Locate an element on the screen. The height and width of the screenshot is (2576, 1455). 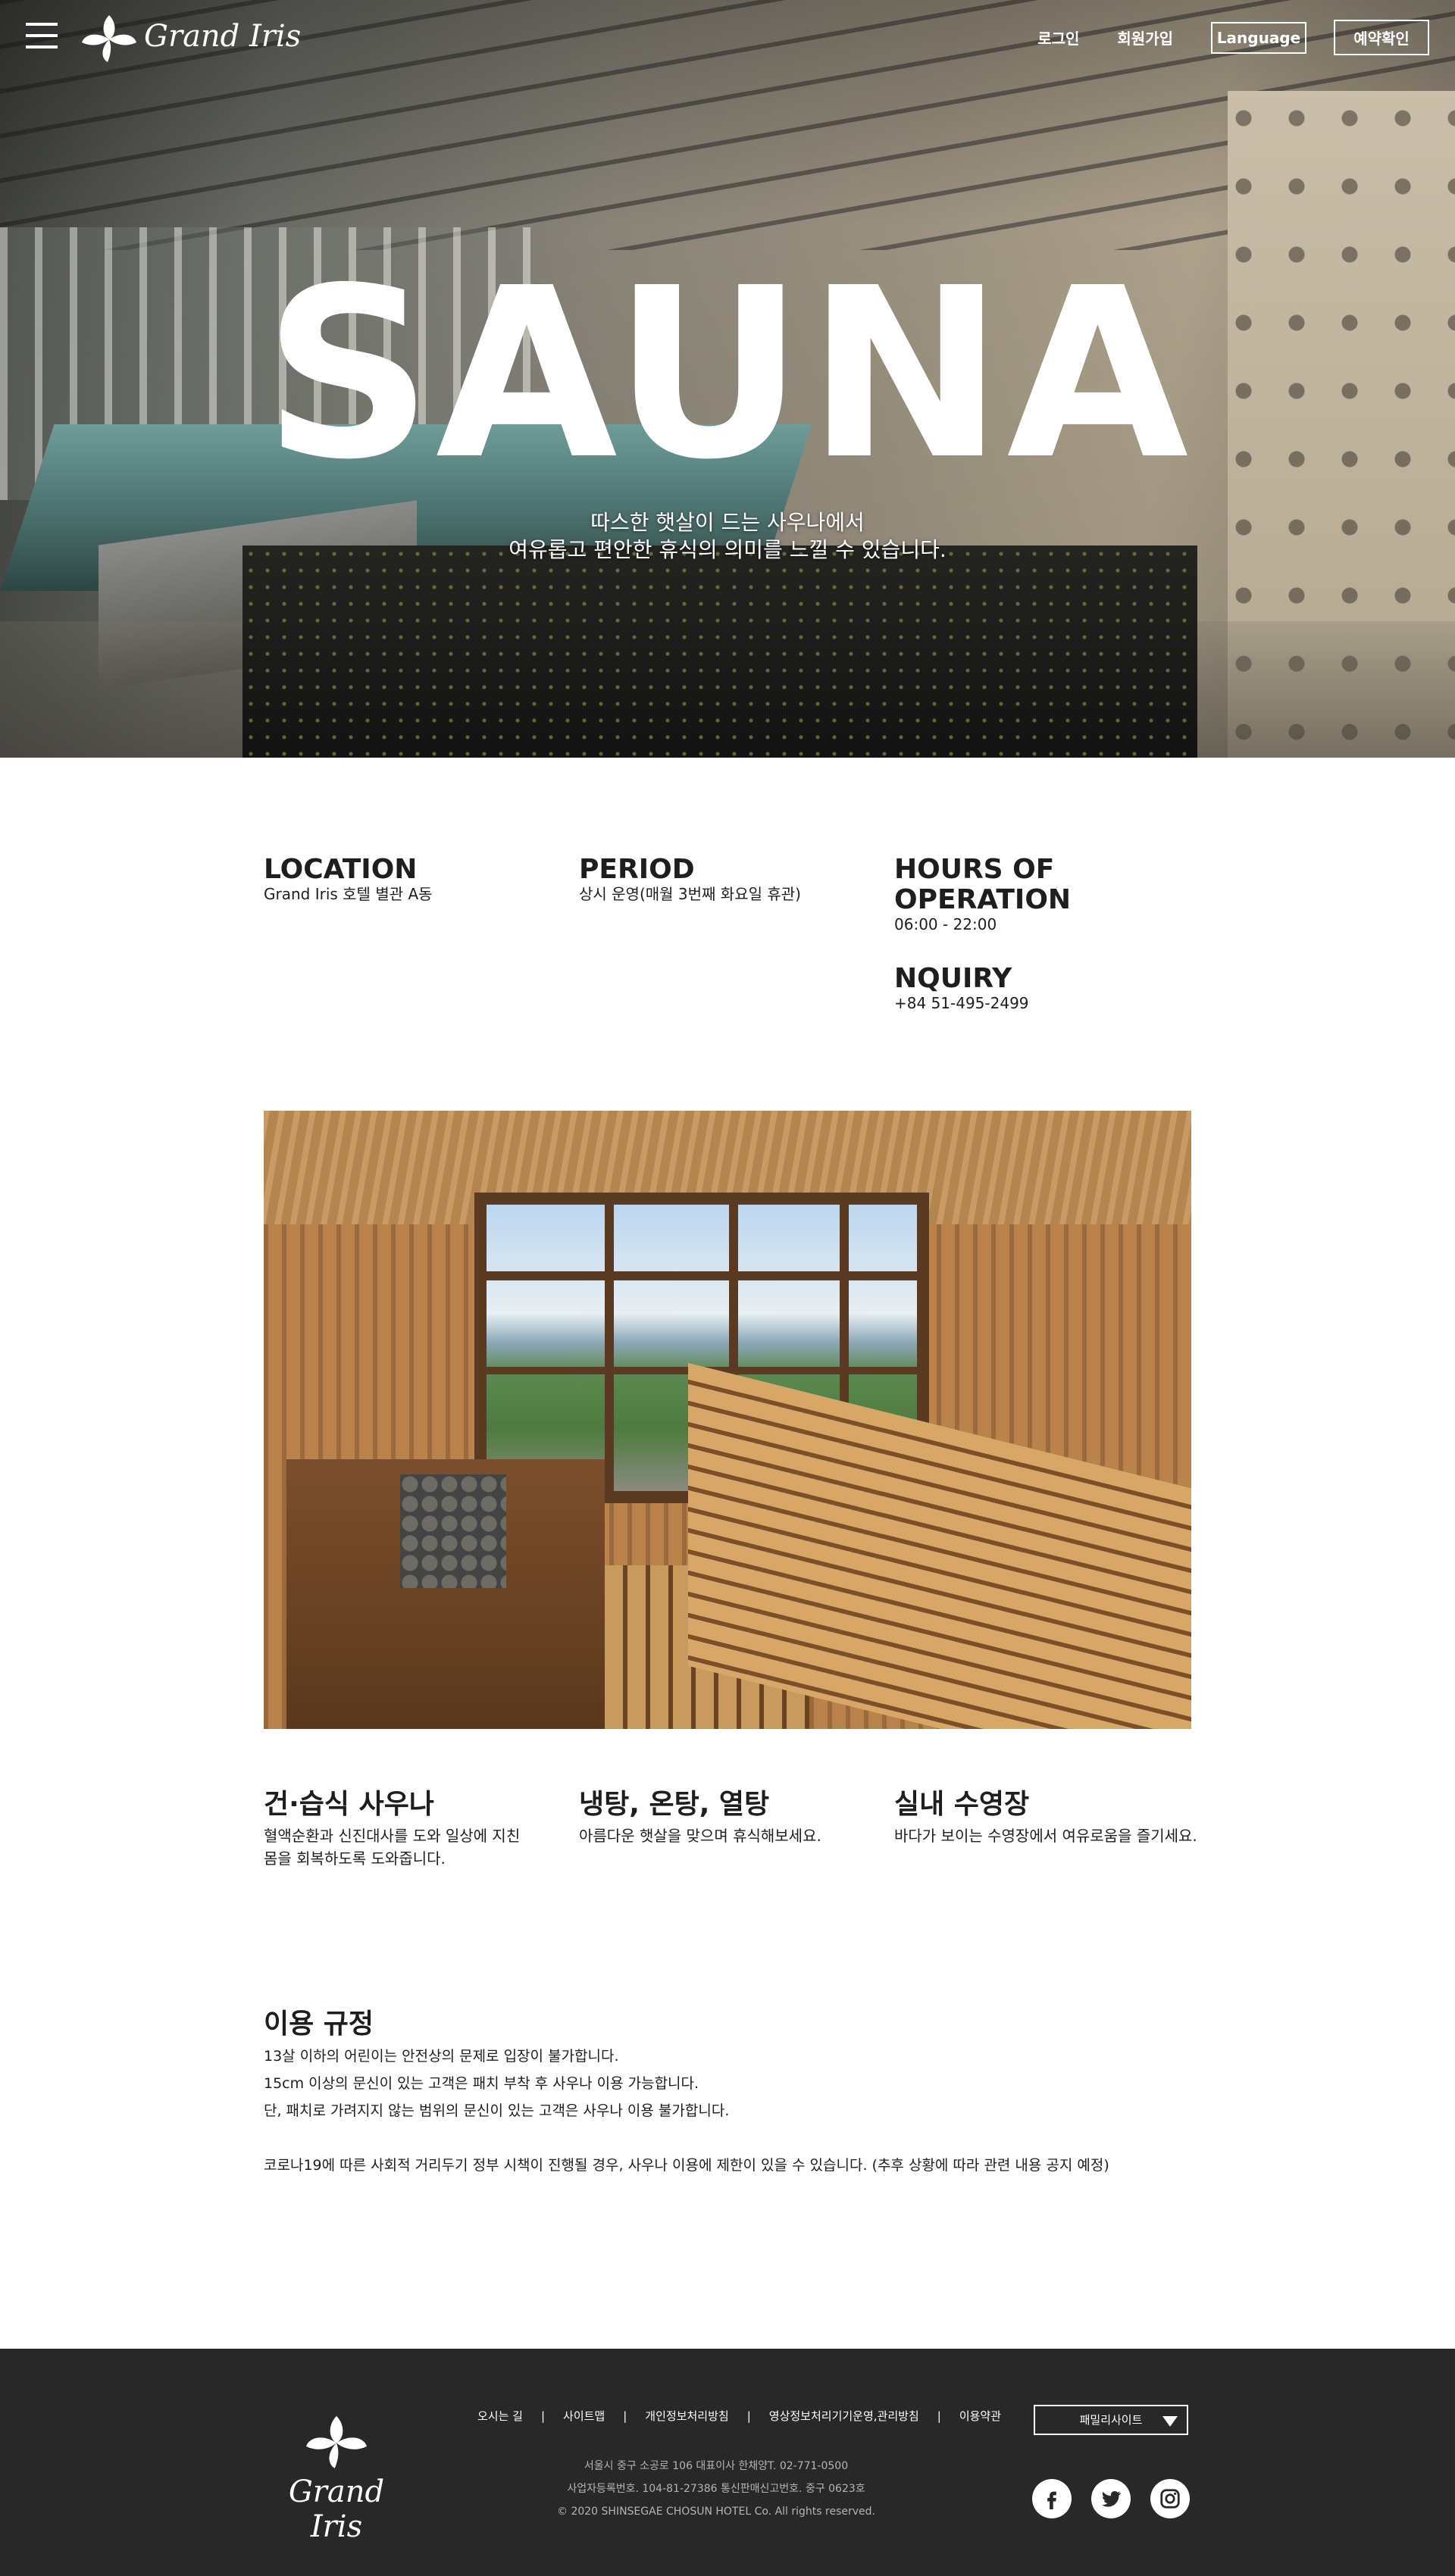
feature-title: 건·습식 사우나 is located at coordinates (349, 1804).